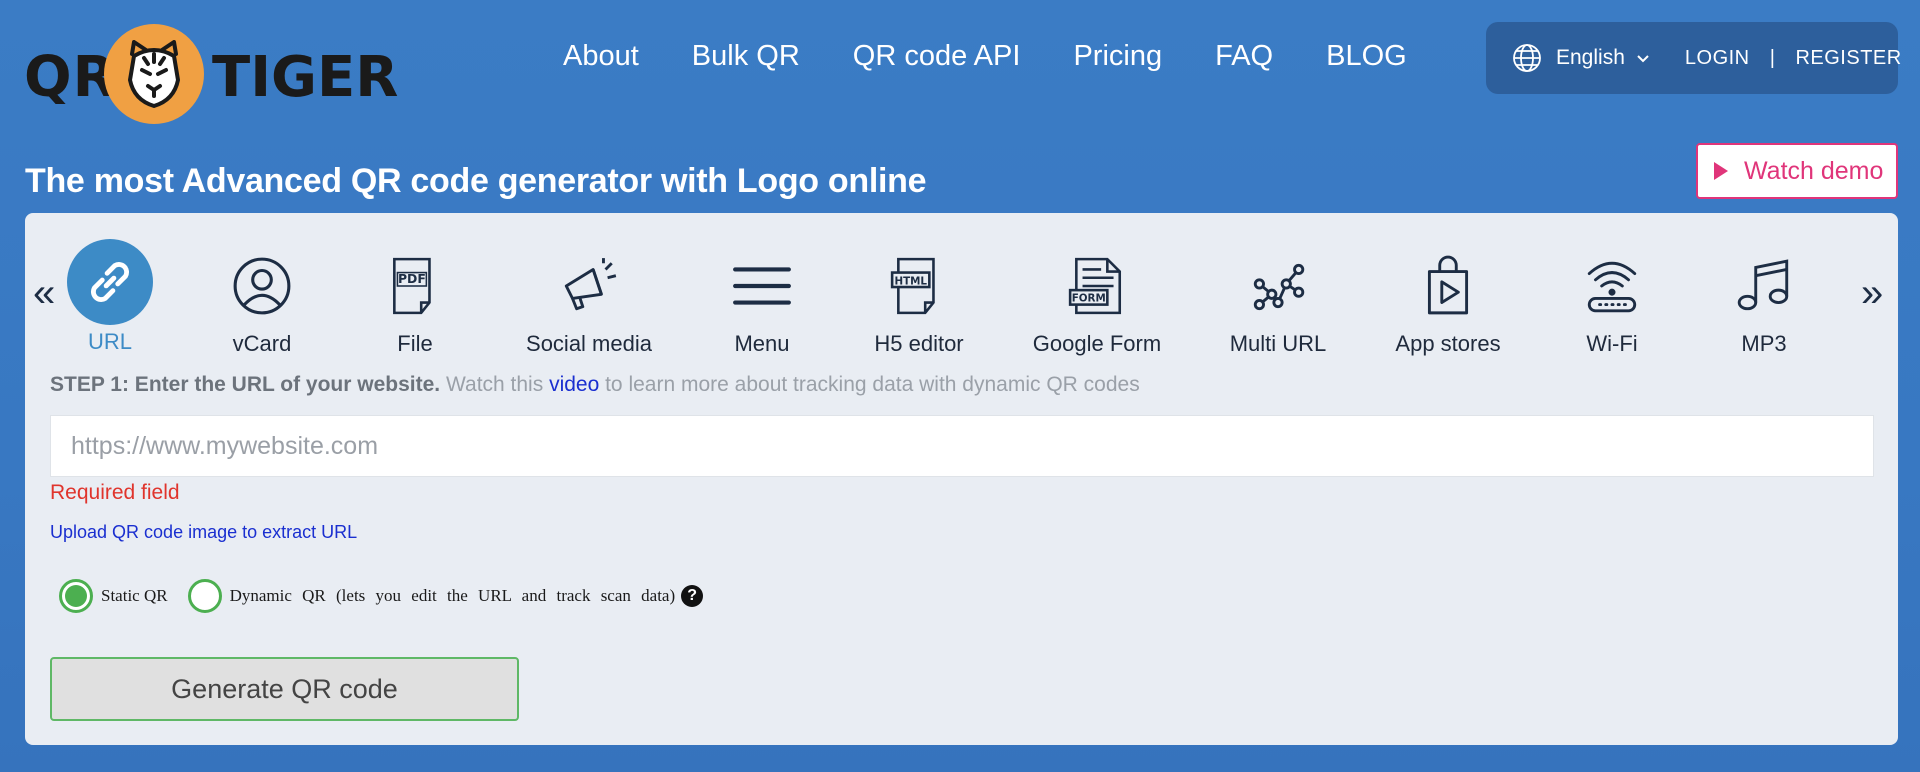 This screenshot has width=1920, height=772. I want to click on static-qr-label: Static QR, so click(134, 595).